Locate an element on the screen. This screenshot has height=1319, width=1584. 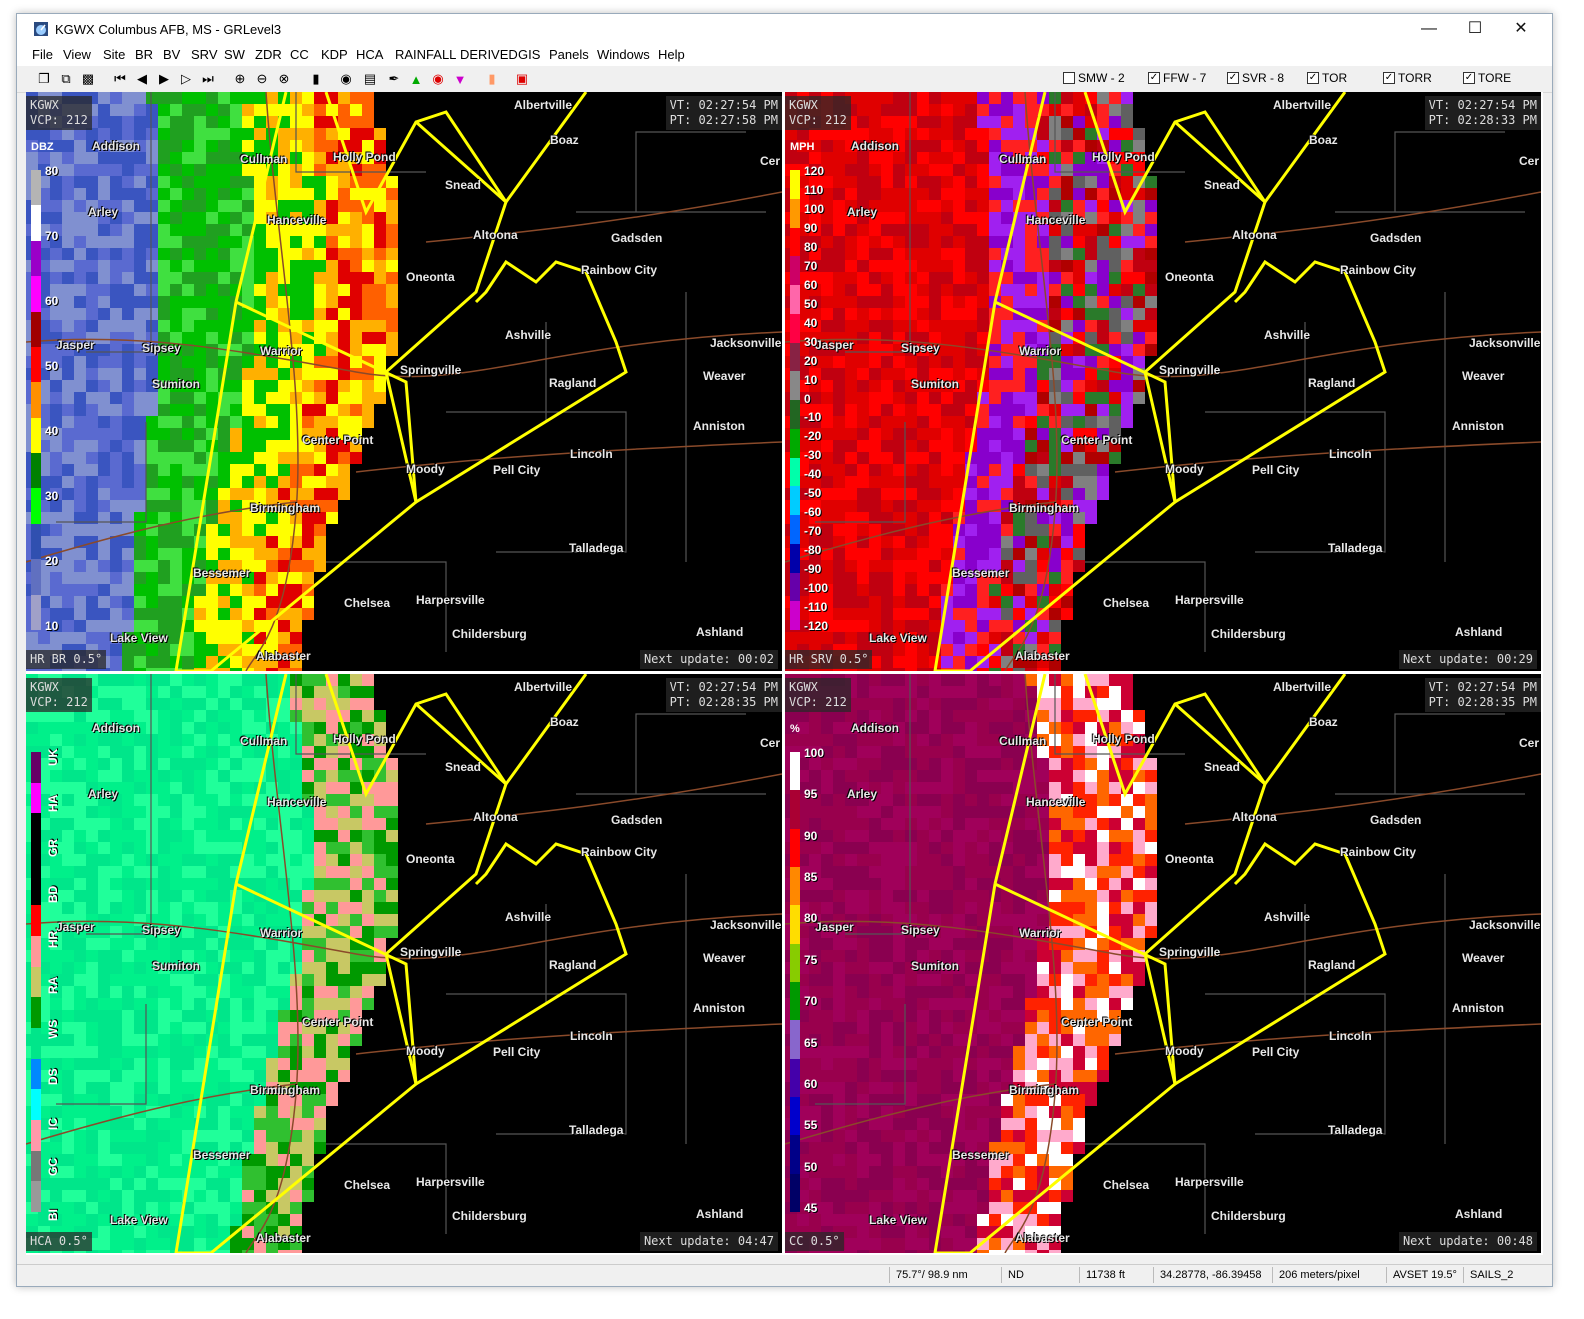
menu-derived: DERIVED is located at coordinates (489, 54).